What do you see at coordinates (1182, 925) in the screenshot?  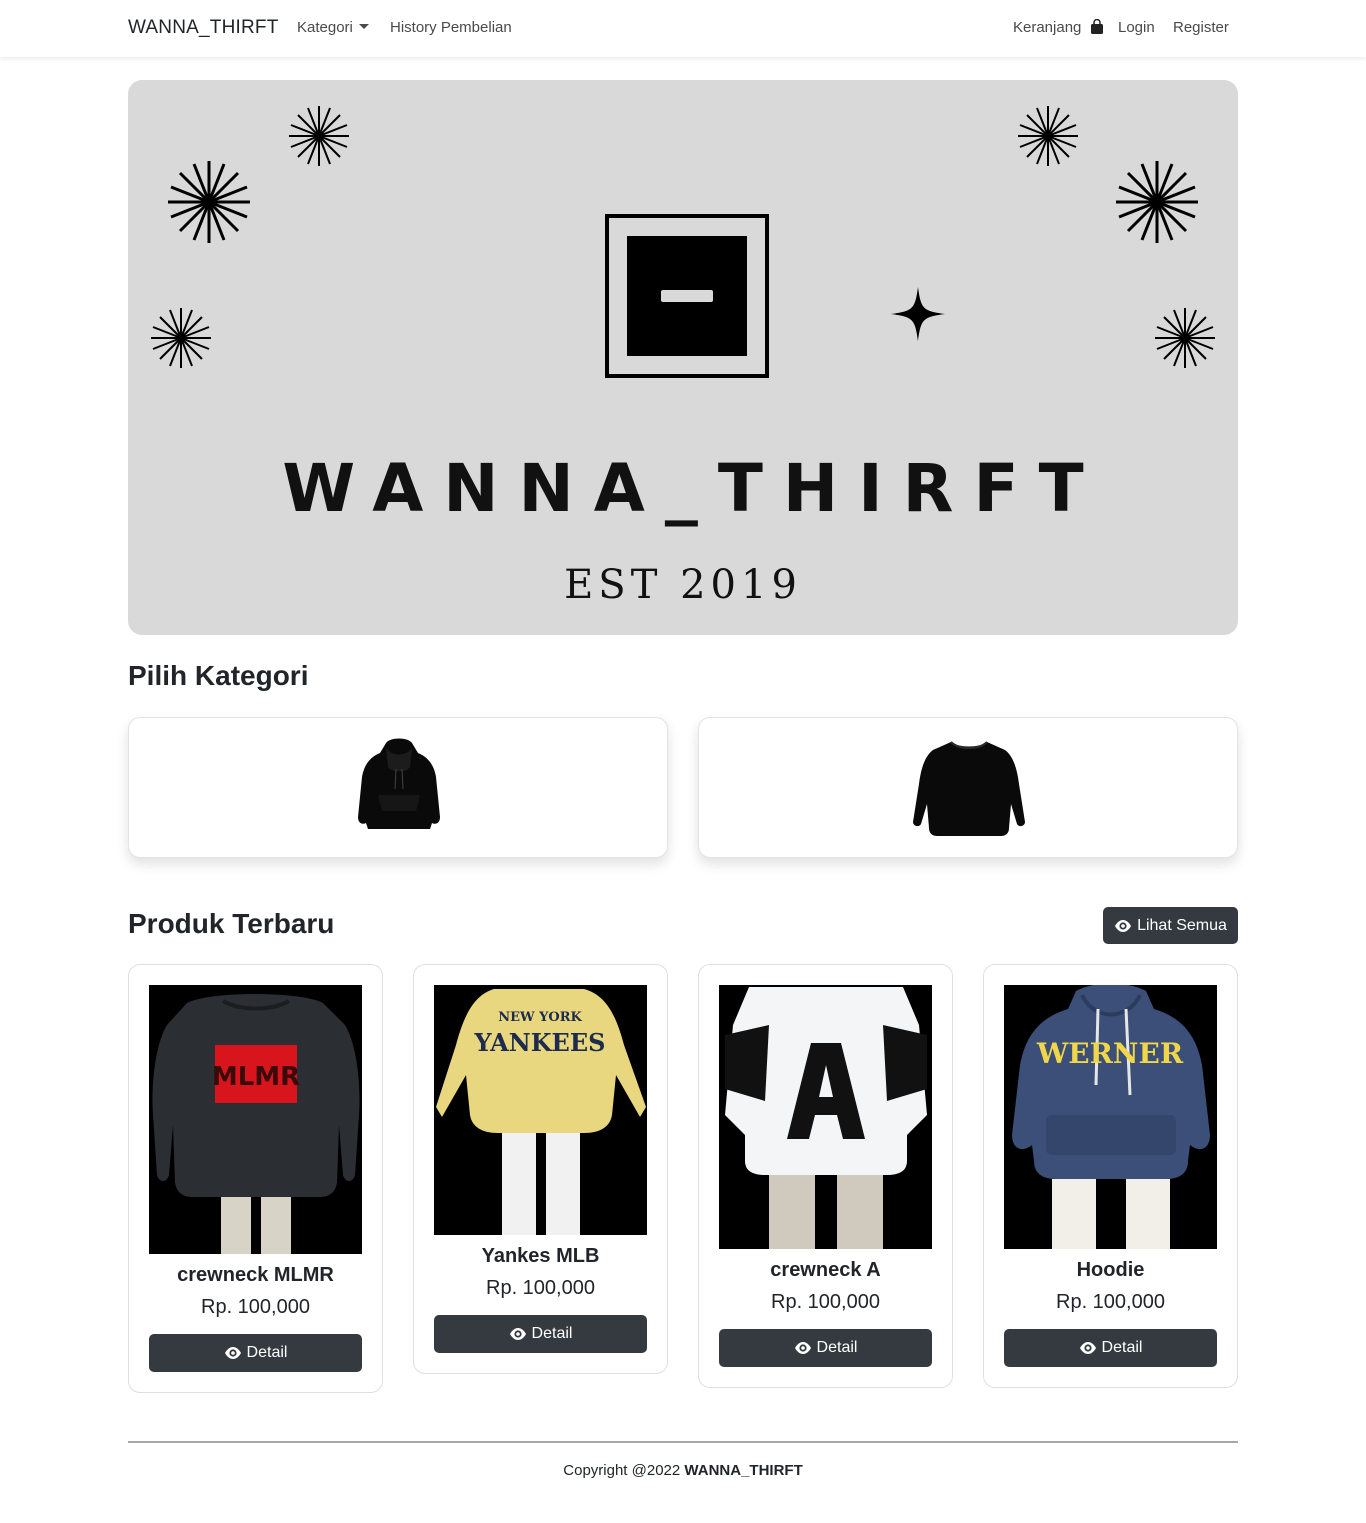 I see `lihat-semua-label: Lihat Semua` at bounding box center [1182, 925].